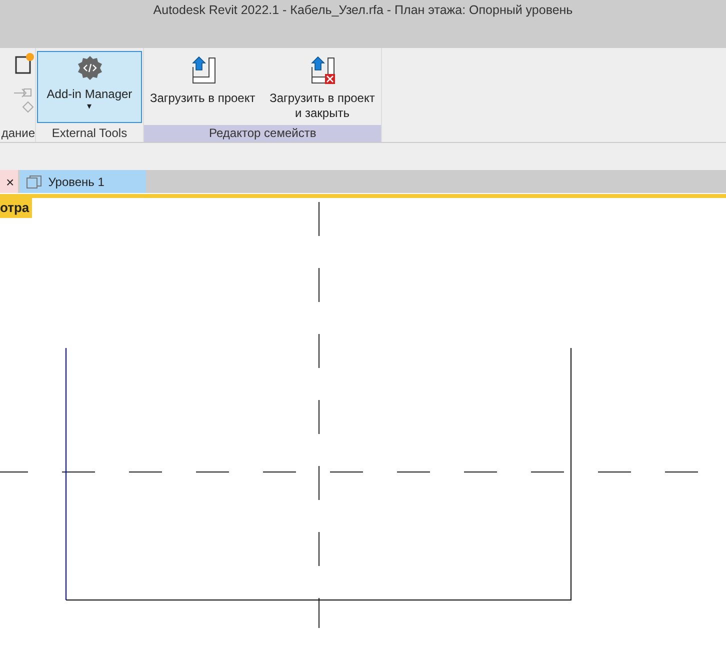 This screenshot has width=726, height=661. What do you see at coordinates (83, 181) in the screenshot?
I see `view-tab: Уровень 1` at bounding box center [83, 181].